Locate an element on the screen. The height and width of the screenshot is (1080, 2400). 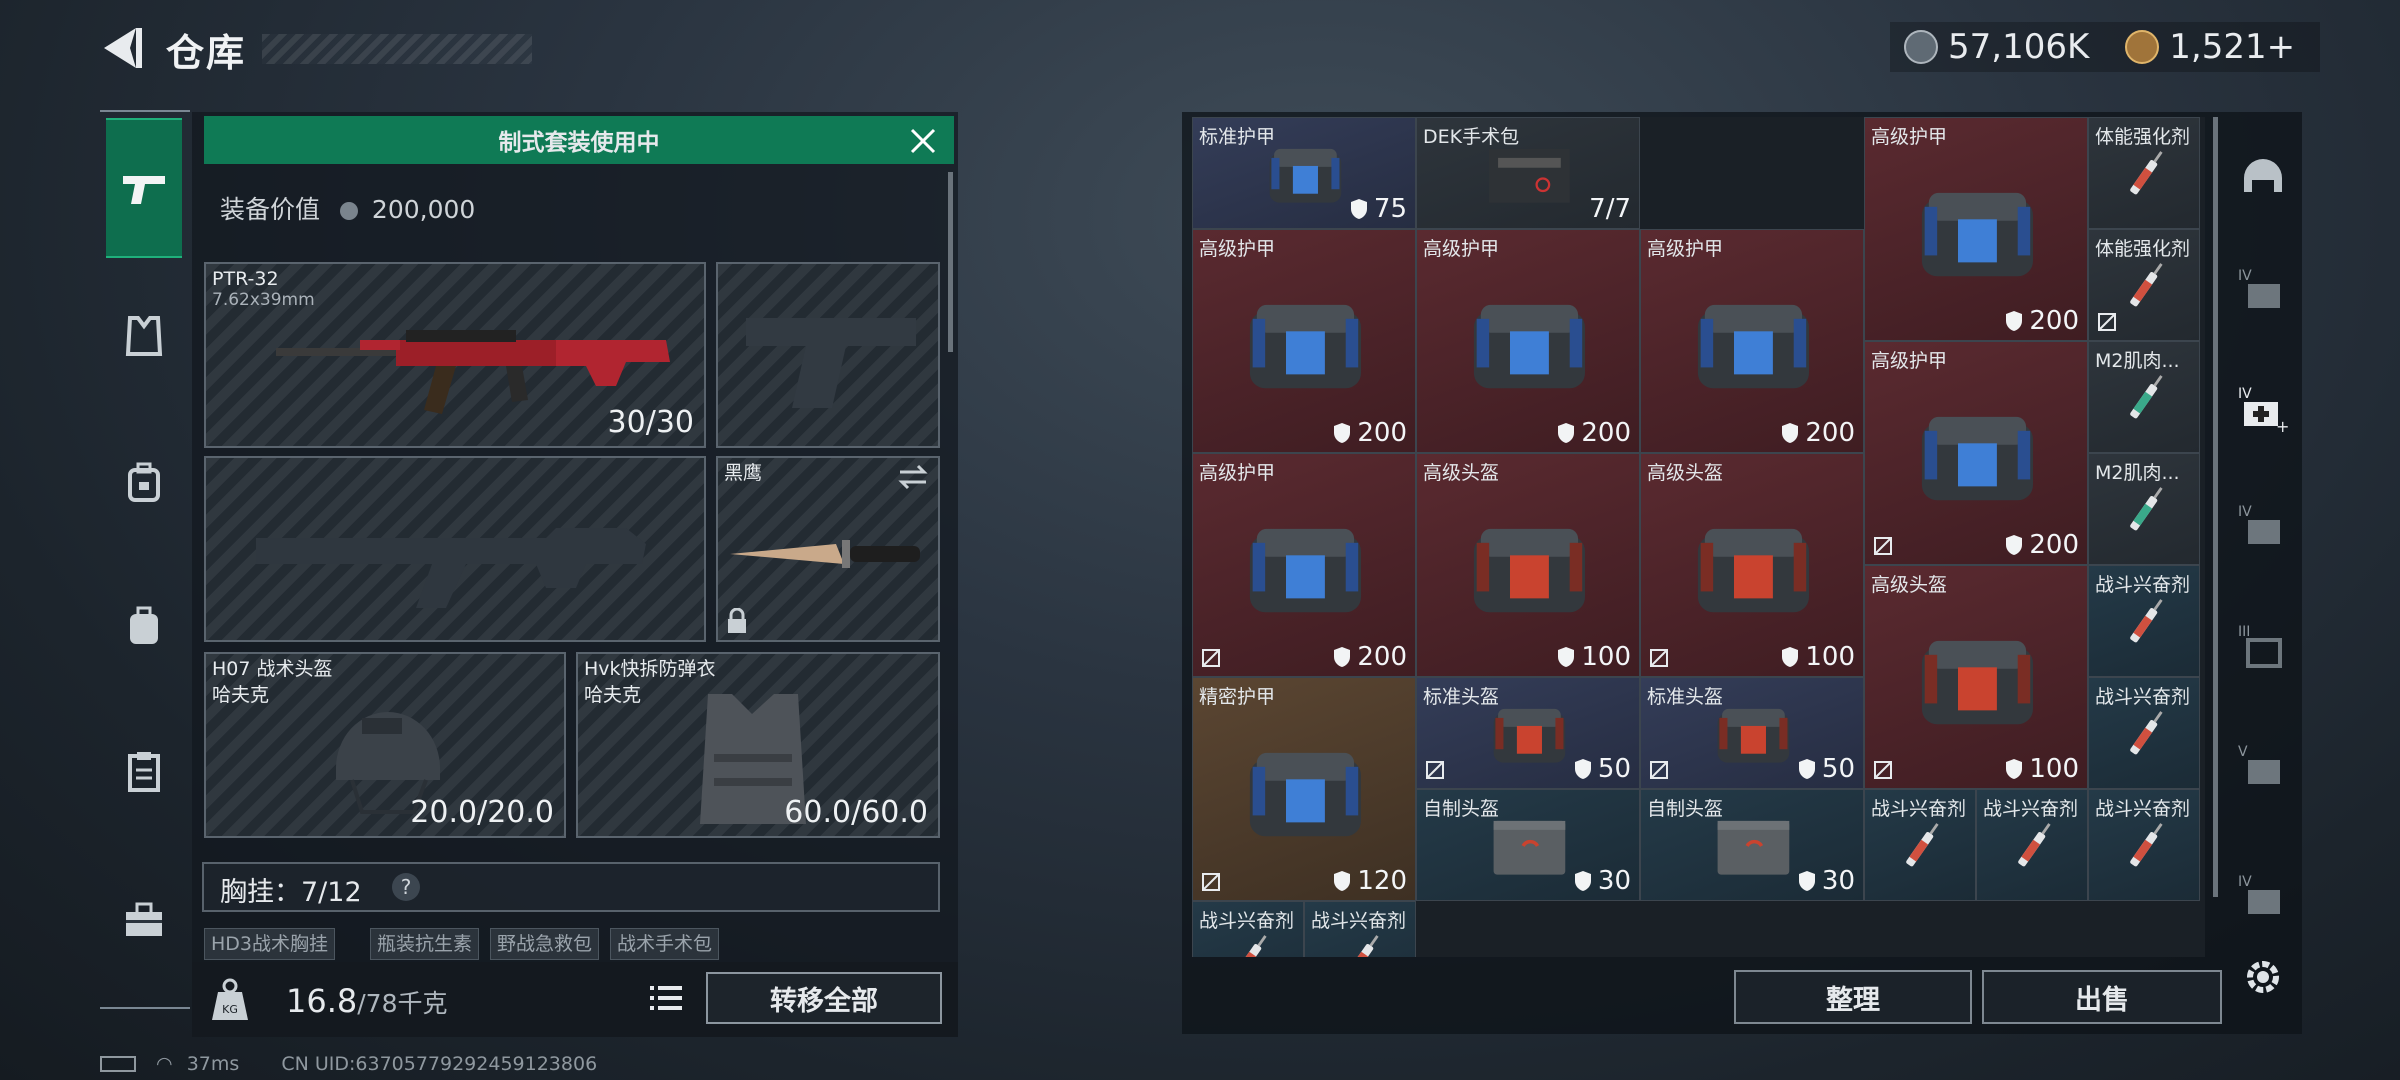
filter-vest-iv: IV is located at coordinates (2263, 291).